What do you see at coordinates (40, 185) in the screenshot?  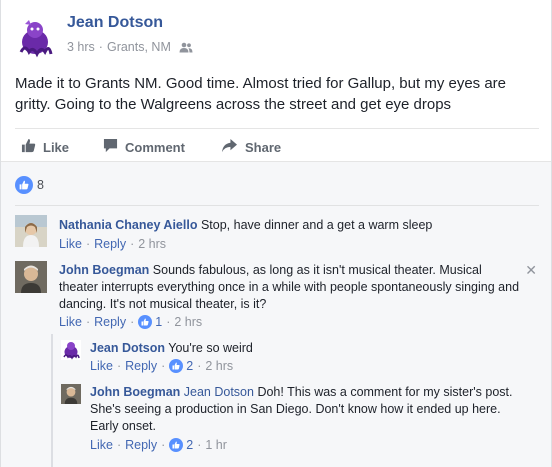 I see `reaction-count: 8` at bounding box center [40, 185].